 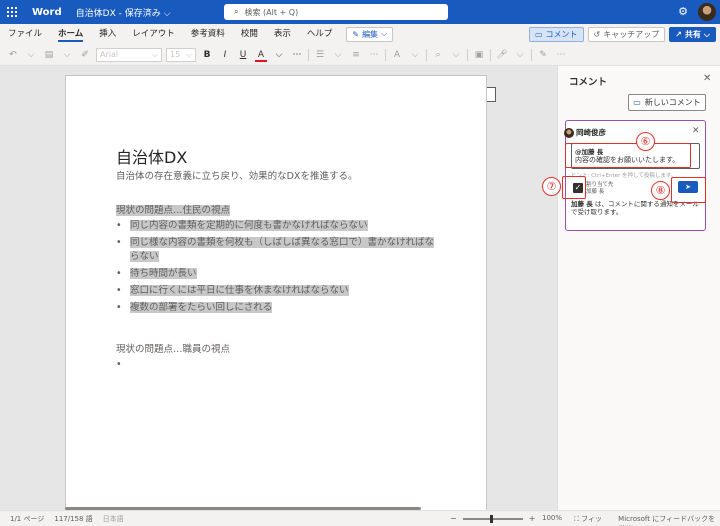 What do you see at coordinates (278, 274) in the screenshot?
I see `list-item: 待ち時間が長い` at bounding box center [278, 274].